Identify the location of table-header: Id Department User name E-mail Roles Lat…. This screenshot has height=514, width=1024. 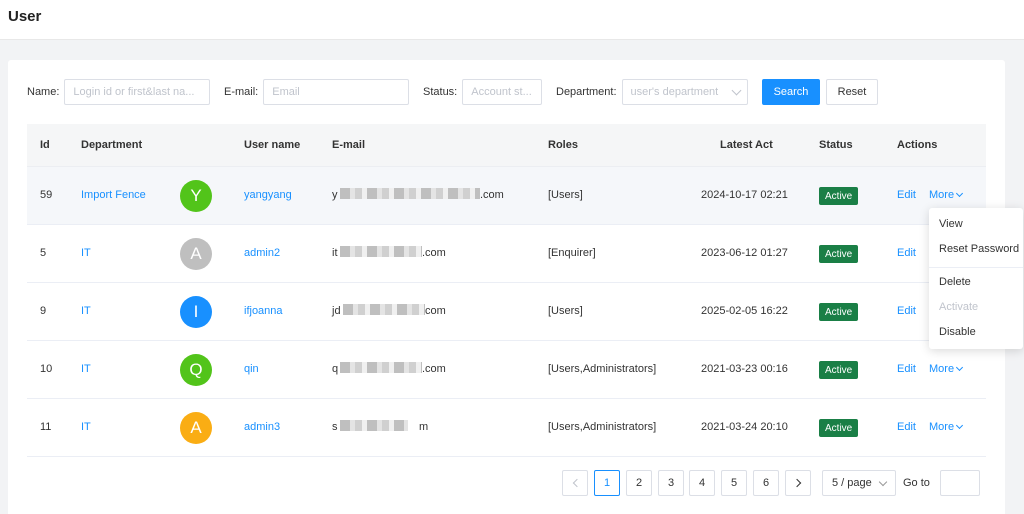
(506, 145).